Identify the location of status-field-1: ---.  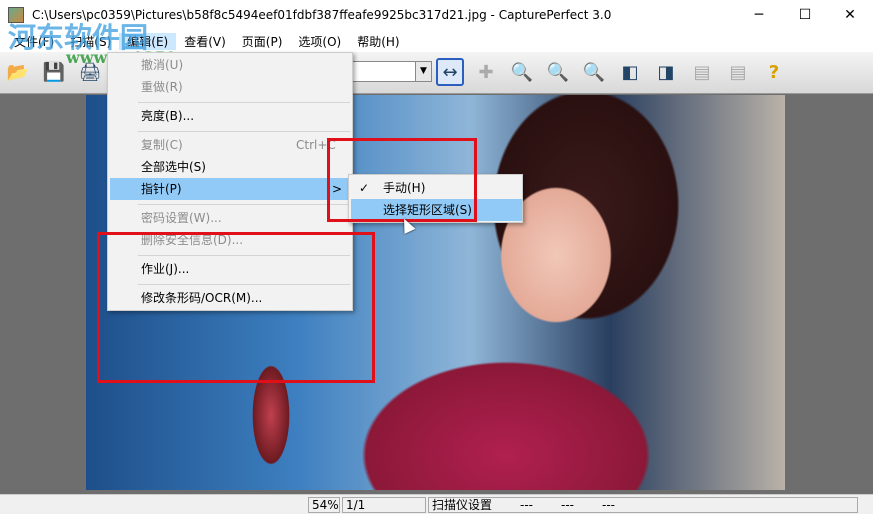
(527, 505).